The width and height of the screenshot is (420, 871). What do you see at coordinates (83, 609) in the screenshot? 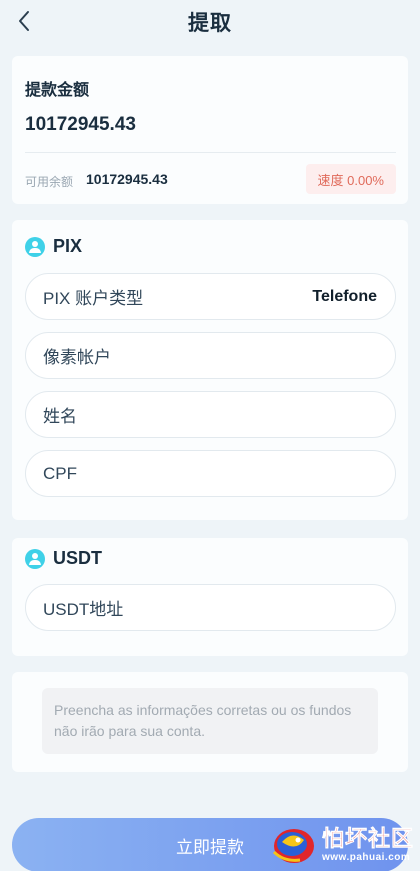
I see `usdt-address-placeholder: USDT地址` at bounding box center [83, 609].